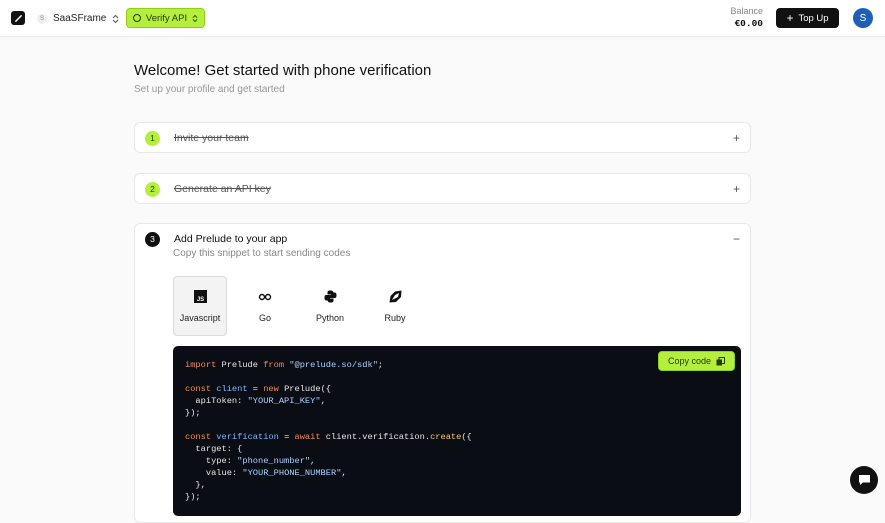 Image resolution: width=885 pixels, height=523 pixels. What do you see at coordinates (200, 317) in the screenshot?
I see `language-label: Javascript` at bounding box center [200, 317].